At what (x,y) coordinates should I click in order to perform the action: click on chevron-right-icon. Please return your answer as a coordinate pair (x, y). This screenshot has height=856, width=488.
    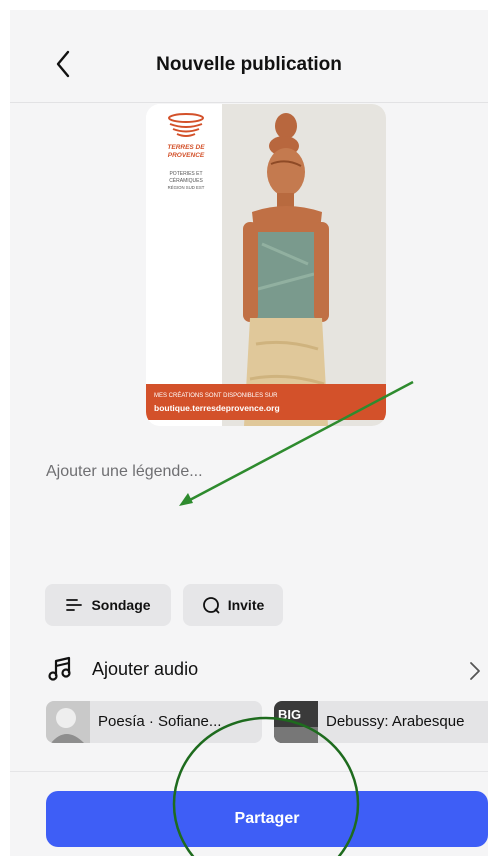
    Looking at the image, I should click on (475, 671).